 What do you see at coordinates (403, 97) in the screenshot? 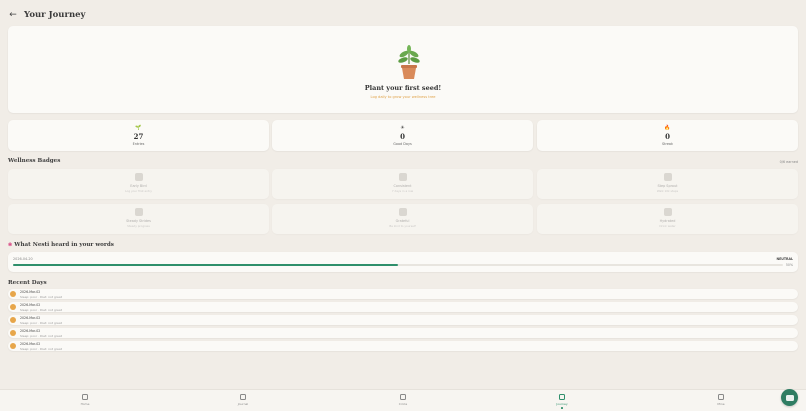
I see `hero-subtitle: Log daily to grow your wellness tree` at bounding box center [403, 97].